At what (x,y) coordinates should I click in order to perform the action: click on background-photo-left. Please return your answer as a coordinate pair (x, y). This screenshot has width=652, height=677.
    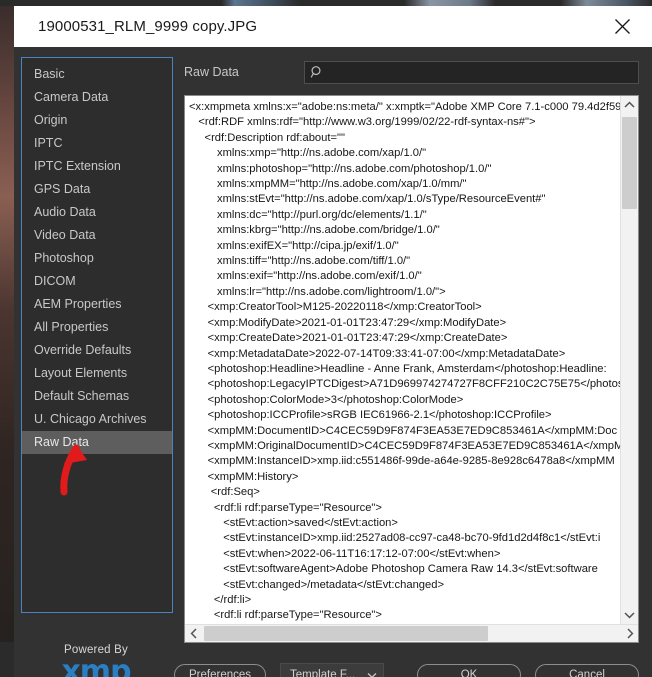
    Looking at the image, I should click on (7, 324).